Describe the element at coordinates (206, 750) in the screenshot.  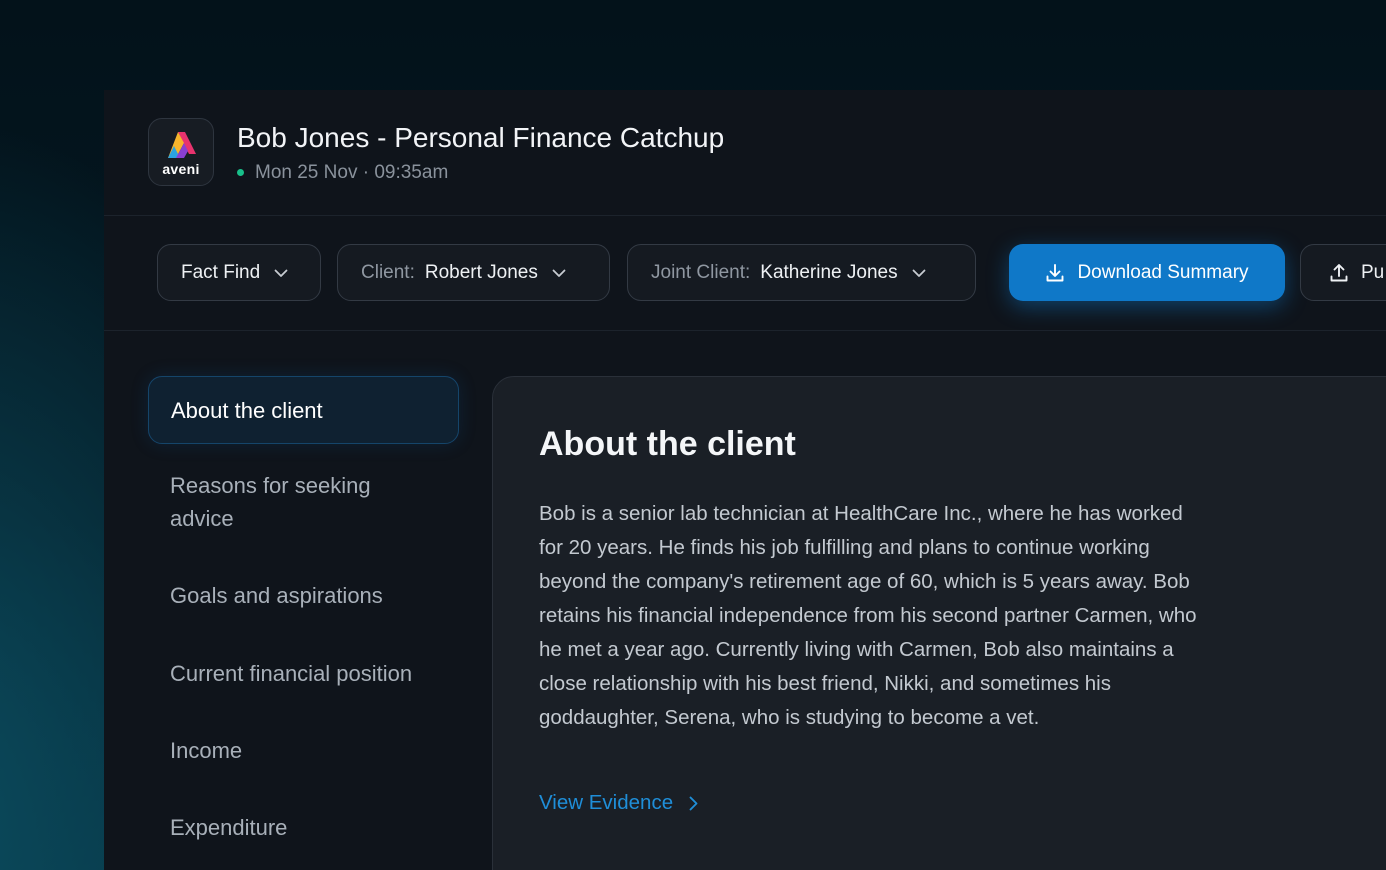
I see `nav-item-label: Income` at that location.